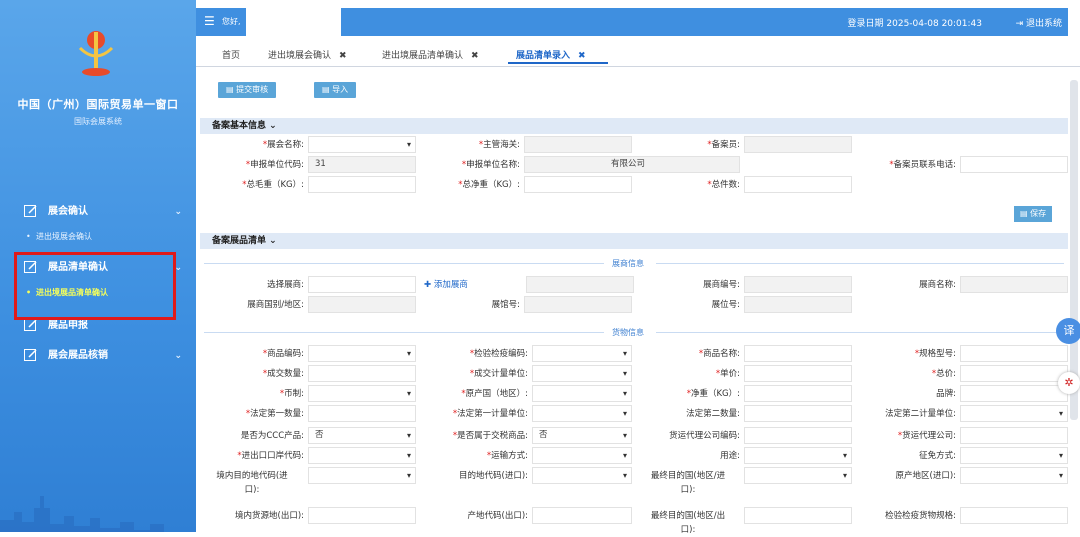 Image resolution: width=1080 pixels, height=537 pixels. I want to click on label-first-unit: *法定第一计量单位:, so click(490, 414).